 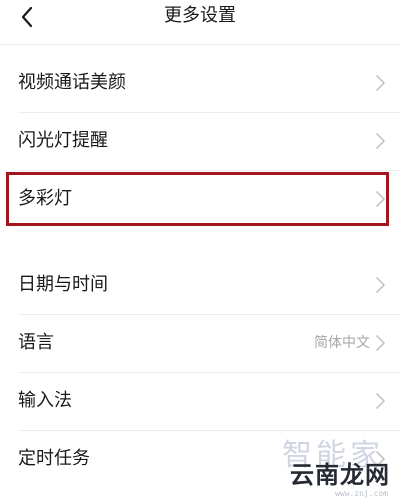 What do you see at coordinates (63, 140) in the screenshot?
I see `settings-item-label: 闪光灯提醒` at bounding box center [63, 140].